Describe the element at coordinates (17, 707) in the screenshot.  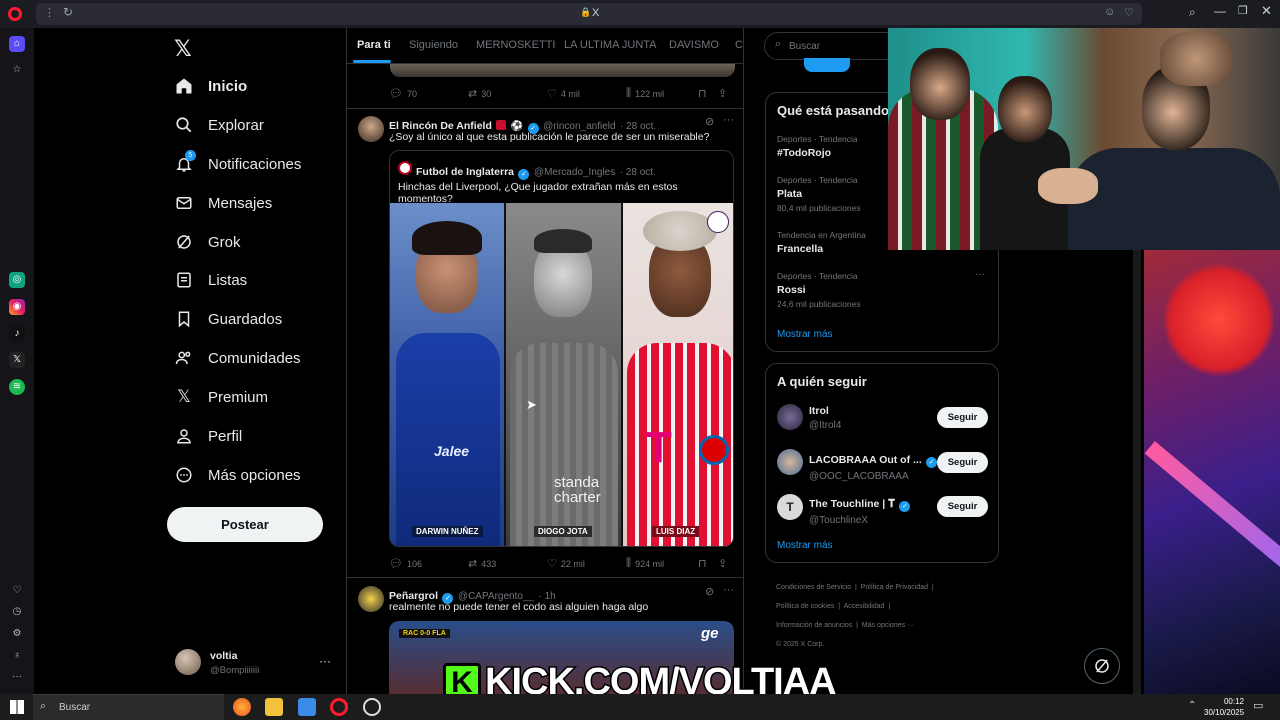
I see `windows-start-icon` at that location.